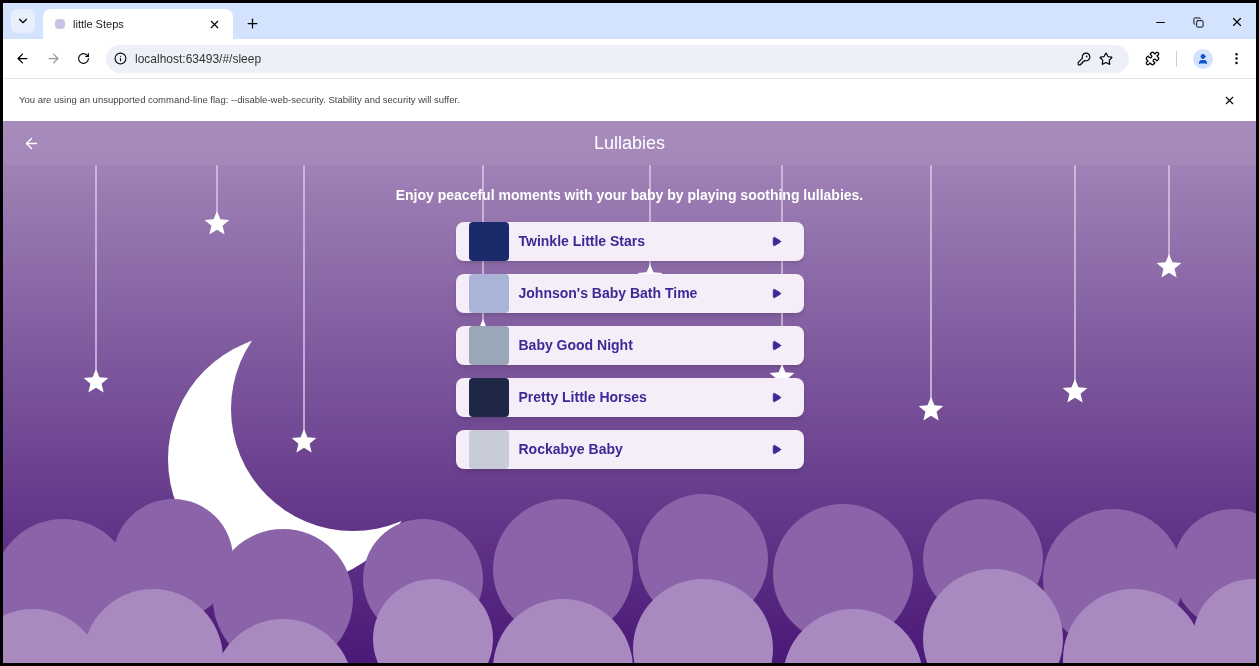 This screenshot has width=1259, height=666. What do you see at coordinates (1084, 58) in the screenshot?
I see `key-icon` at bounding box center [1084, 58].